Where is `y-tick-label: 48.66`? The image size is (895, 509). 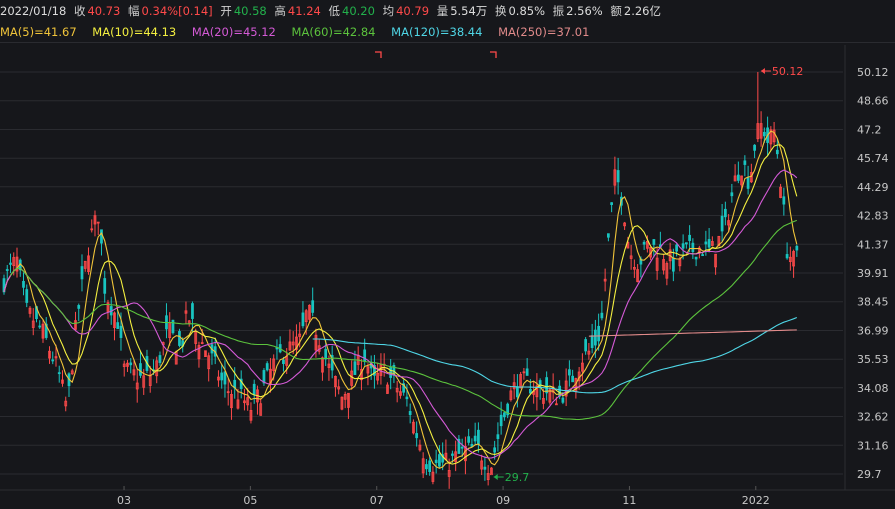 y-tick-label: 48.66 is located at coordinates (873, 101).